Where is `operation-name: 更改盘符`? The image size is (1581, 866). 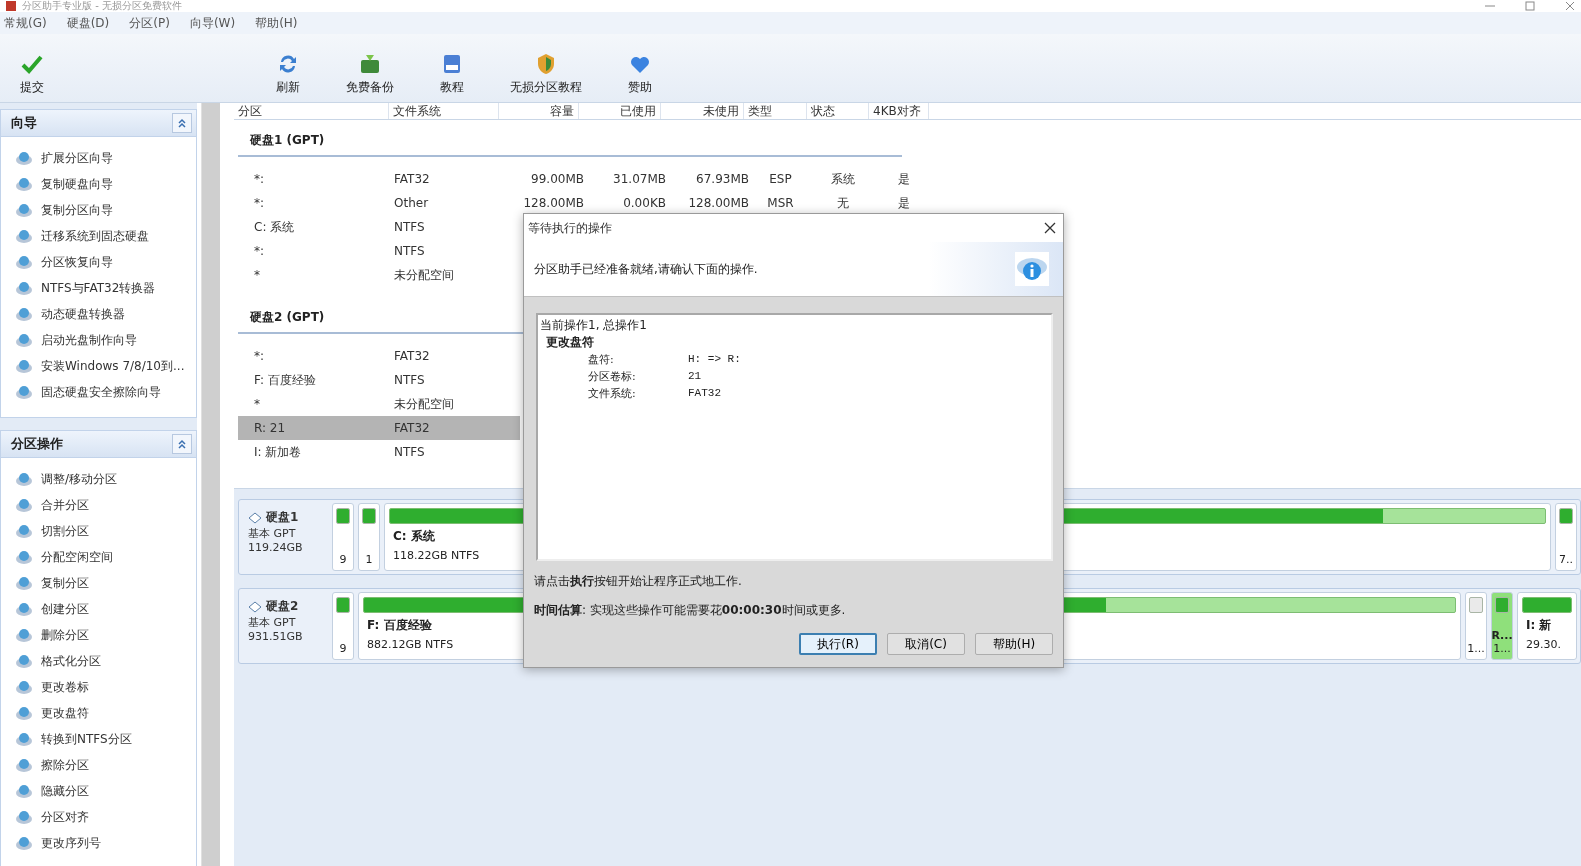
operation-name: 更改盘符 is located at coordinates (570, 342).